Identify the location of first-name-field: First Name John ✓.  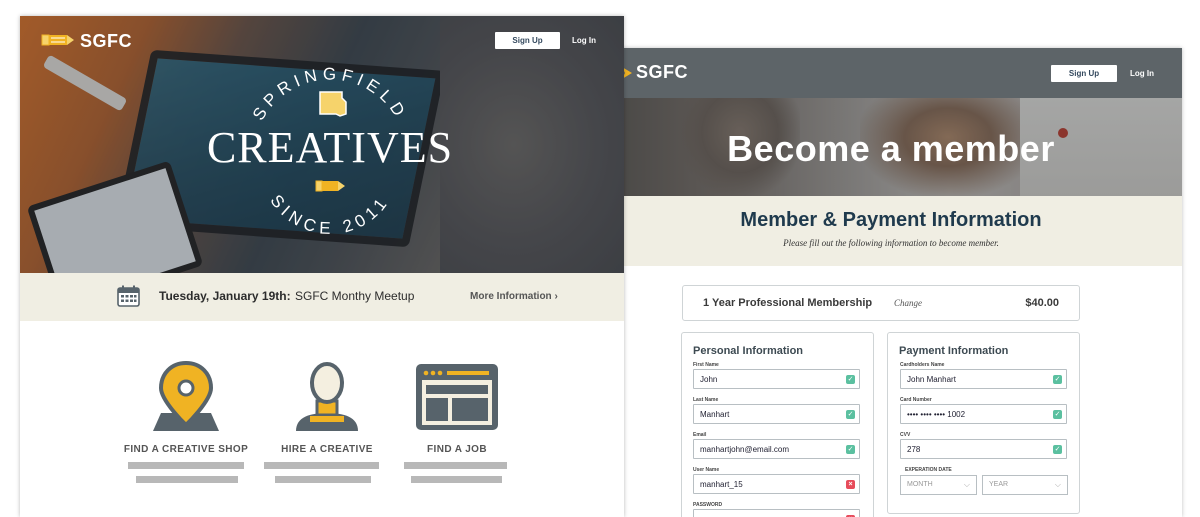
(776, 375).